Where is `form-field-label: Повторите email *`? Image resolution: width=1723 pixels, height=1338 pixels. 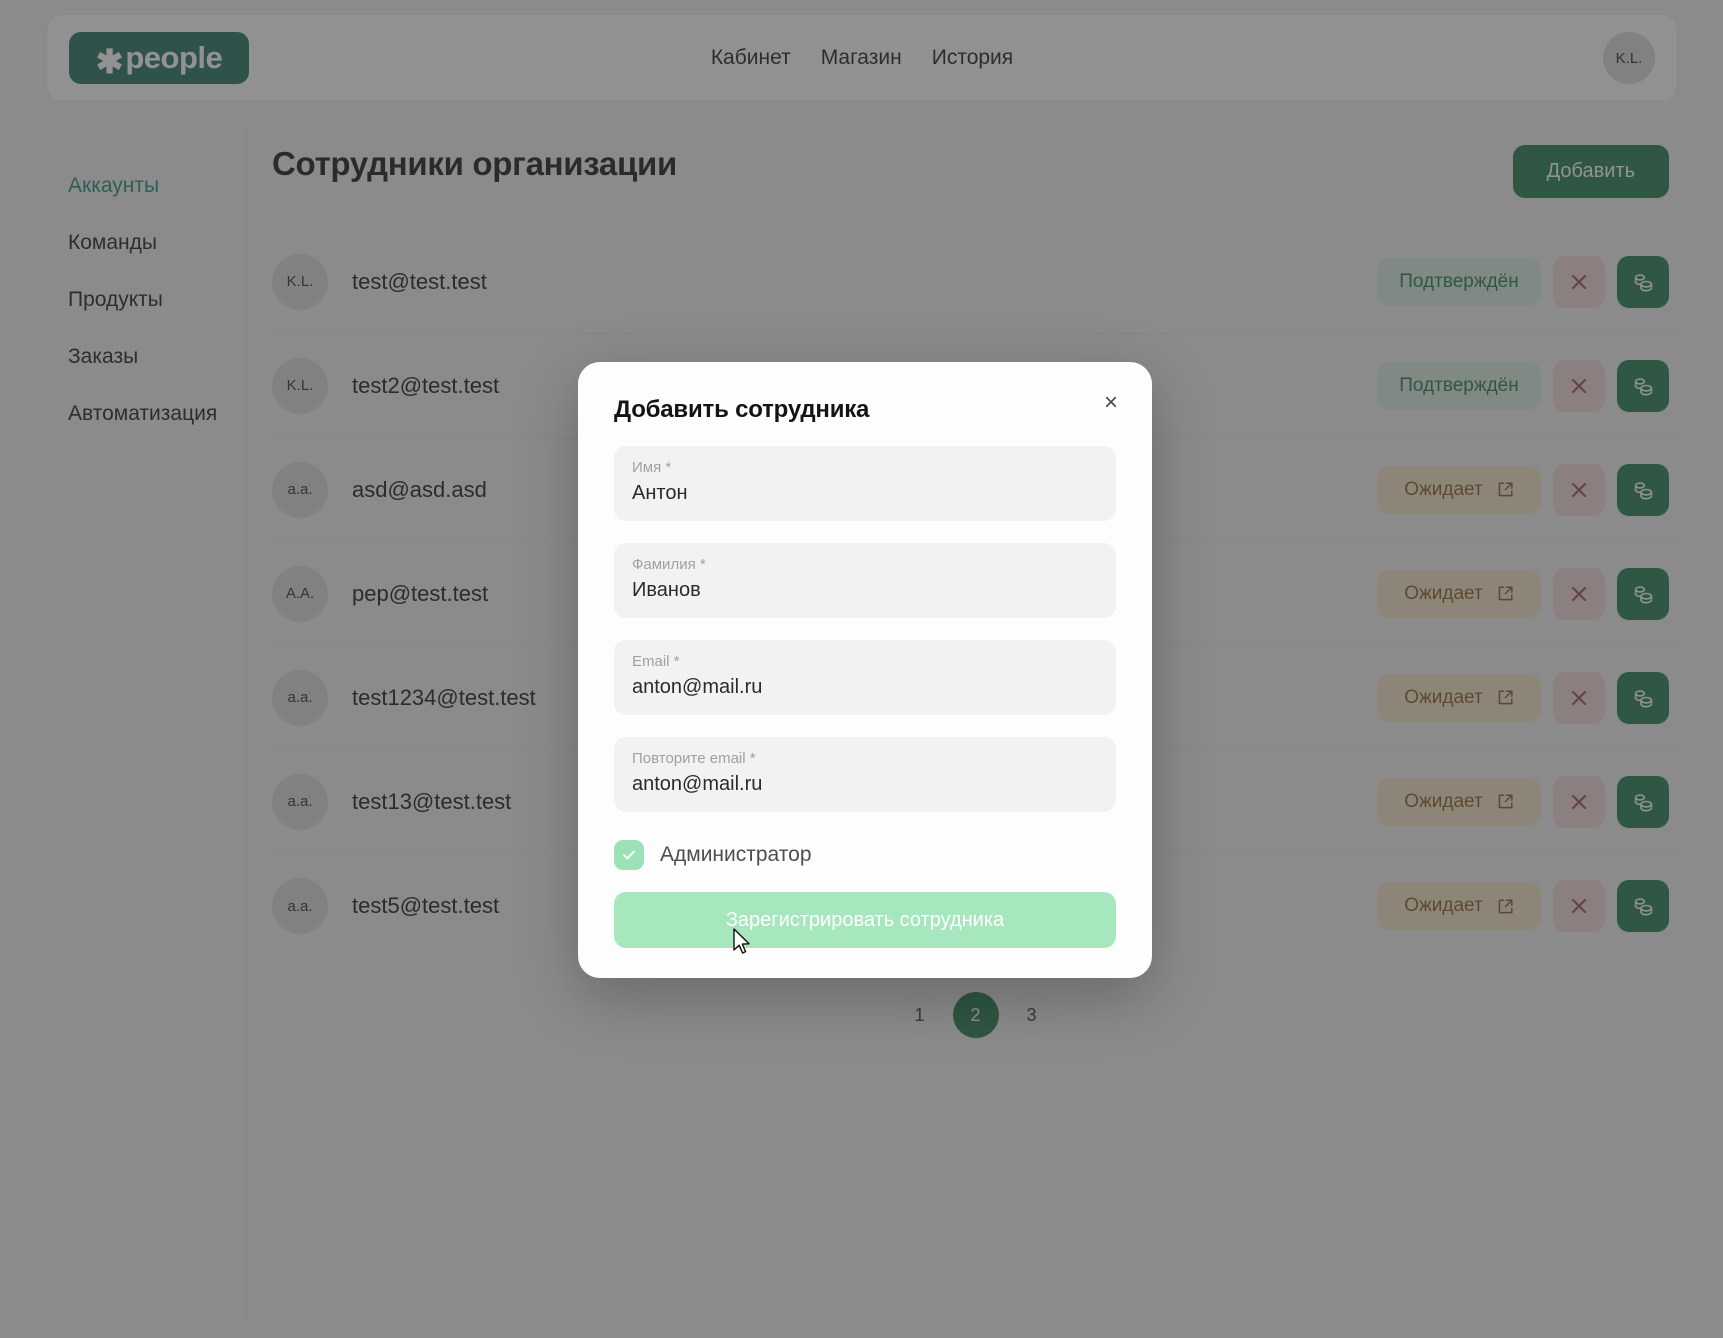
form-field-label: Повторите email * is located at coordinates (865, 758).